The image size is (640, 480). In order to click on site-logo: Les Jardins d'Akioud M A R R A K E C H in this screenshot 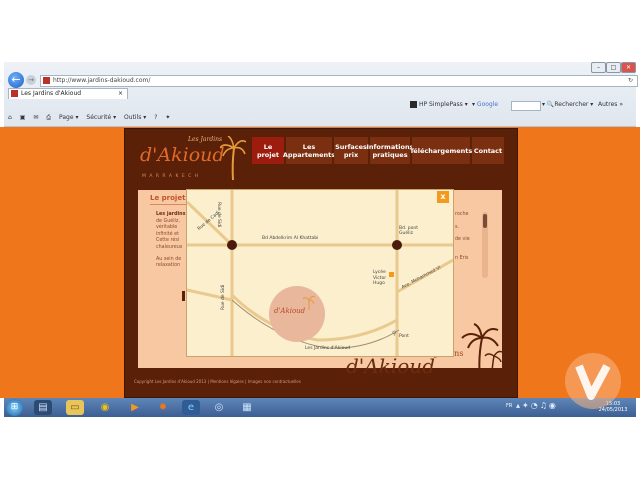, I will do `click(189, 160)`.